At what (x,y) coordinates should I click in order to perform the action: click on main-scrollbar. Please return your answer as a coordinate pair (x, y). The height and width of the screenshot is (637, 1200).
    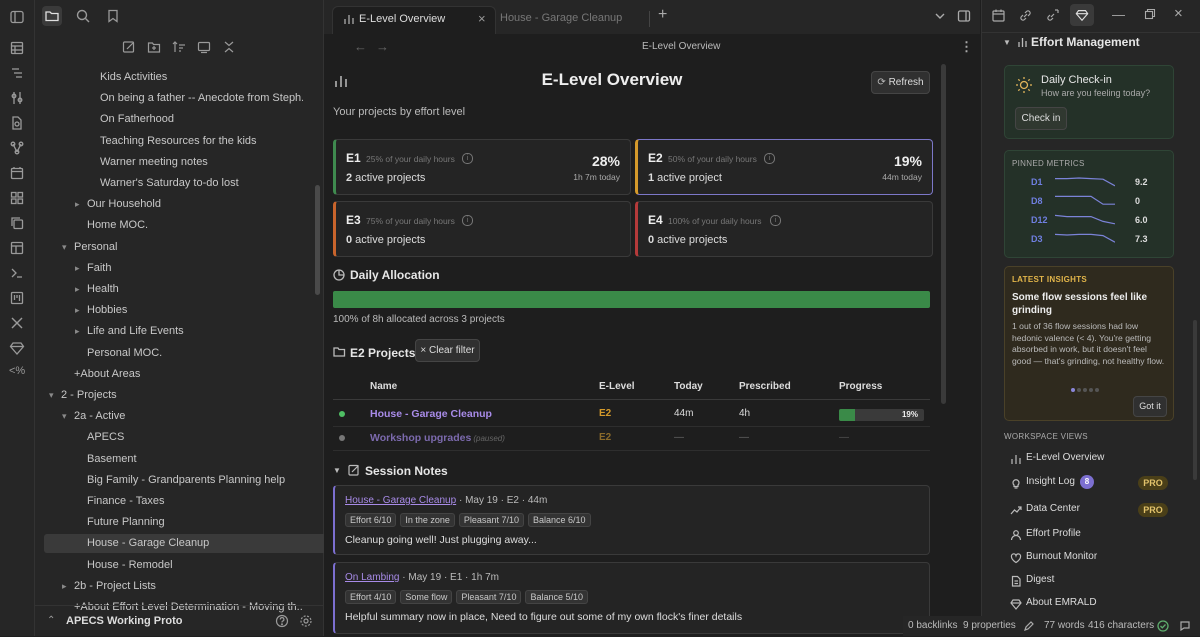
    Looking at the image, I should click on (943, 234).